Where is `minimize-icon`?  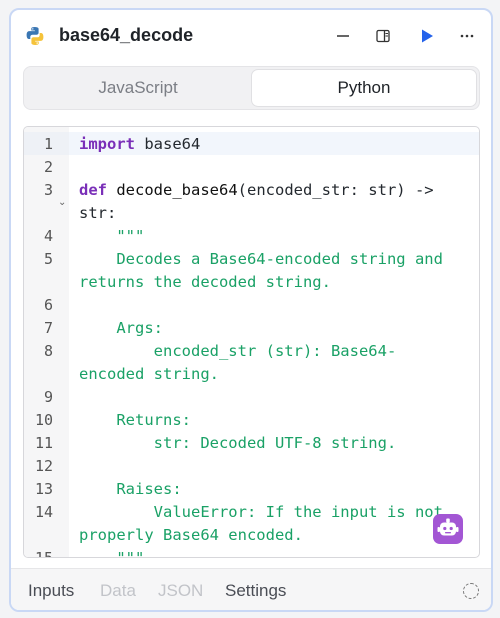
minimize-icon is located at coordinates (343, 36).